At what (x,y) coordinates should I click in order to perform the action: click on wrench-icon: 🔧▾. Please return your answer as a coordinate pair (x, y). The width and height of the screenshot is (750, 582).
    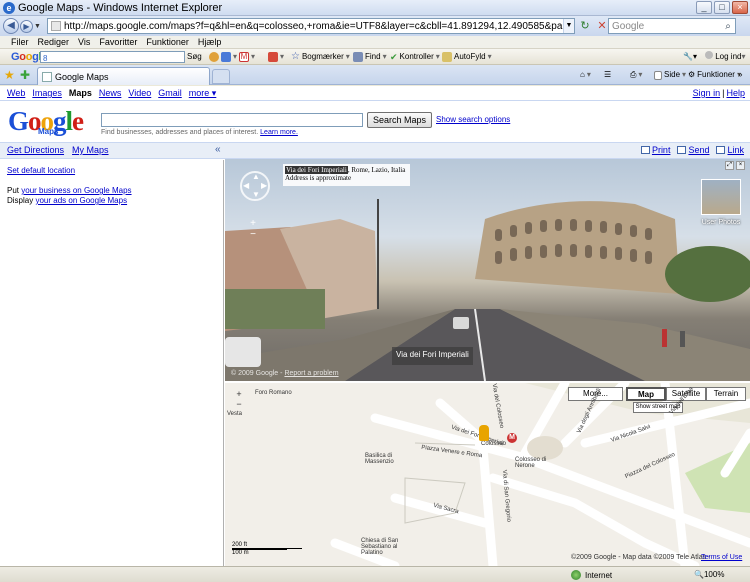
    Looking at the image, I should click on (690, 57).